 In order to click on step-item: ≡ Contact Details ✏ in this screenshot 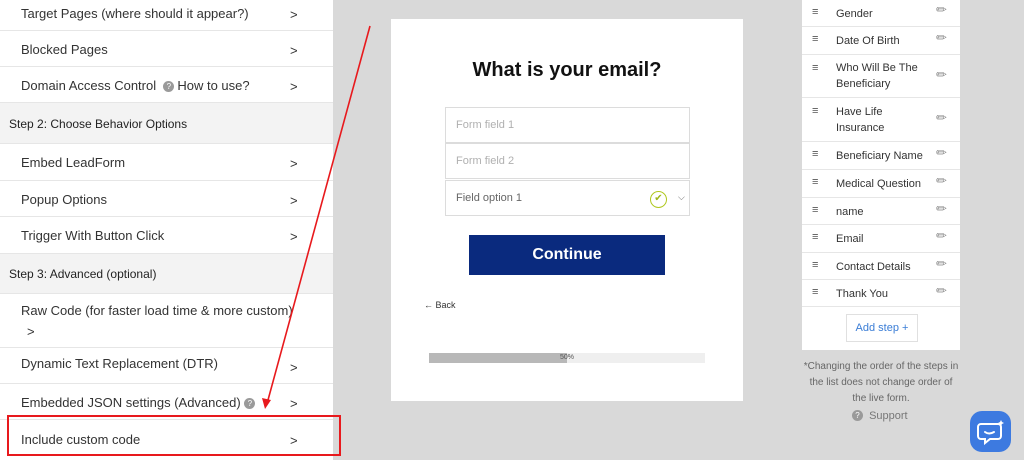, I will do `click(881, 266)`.